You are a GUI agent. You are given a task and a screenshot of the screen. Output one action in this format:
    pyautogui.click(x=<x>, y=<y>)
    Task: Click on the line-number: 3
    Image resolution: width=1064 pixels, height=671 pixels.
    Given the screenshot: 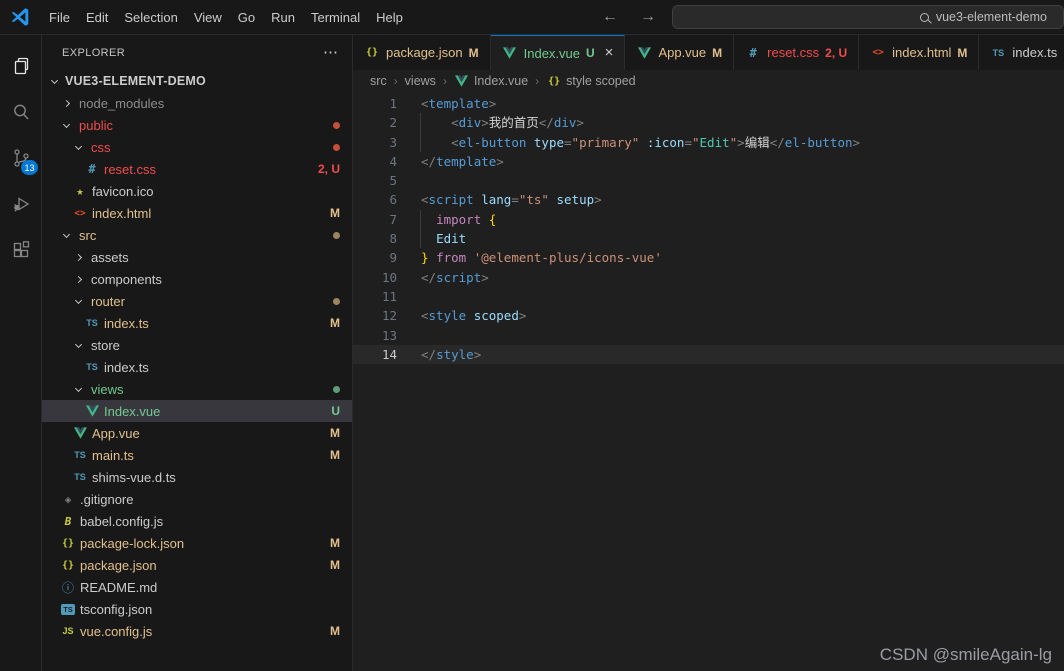 What is the action you would take?
    pyautogui.click(x=393, y=142)
    